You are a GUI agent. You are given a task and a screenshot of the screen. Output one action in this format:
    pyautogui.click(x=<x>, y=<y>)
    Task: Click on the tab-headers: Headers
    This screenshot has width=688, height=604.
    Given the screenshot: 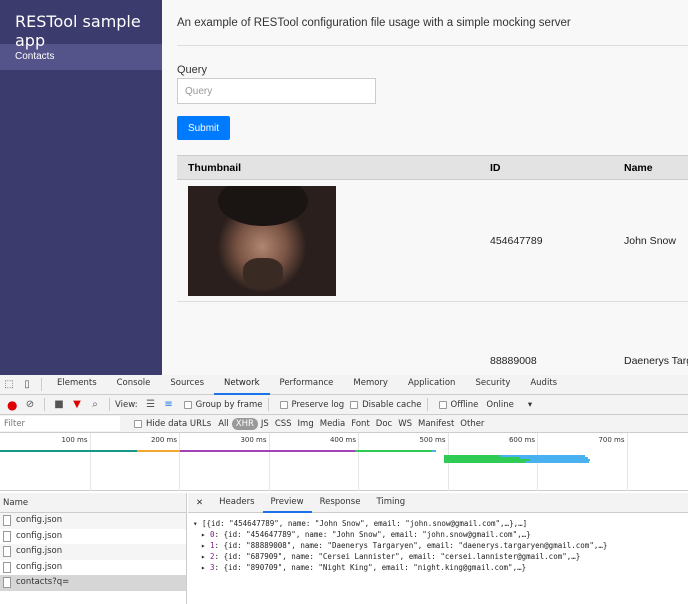 What is the action you would take?
    pyautogui.click(x=236, y=503)
    